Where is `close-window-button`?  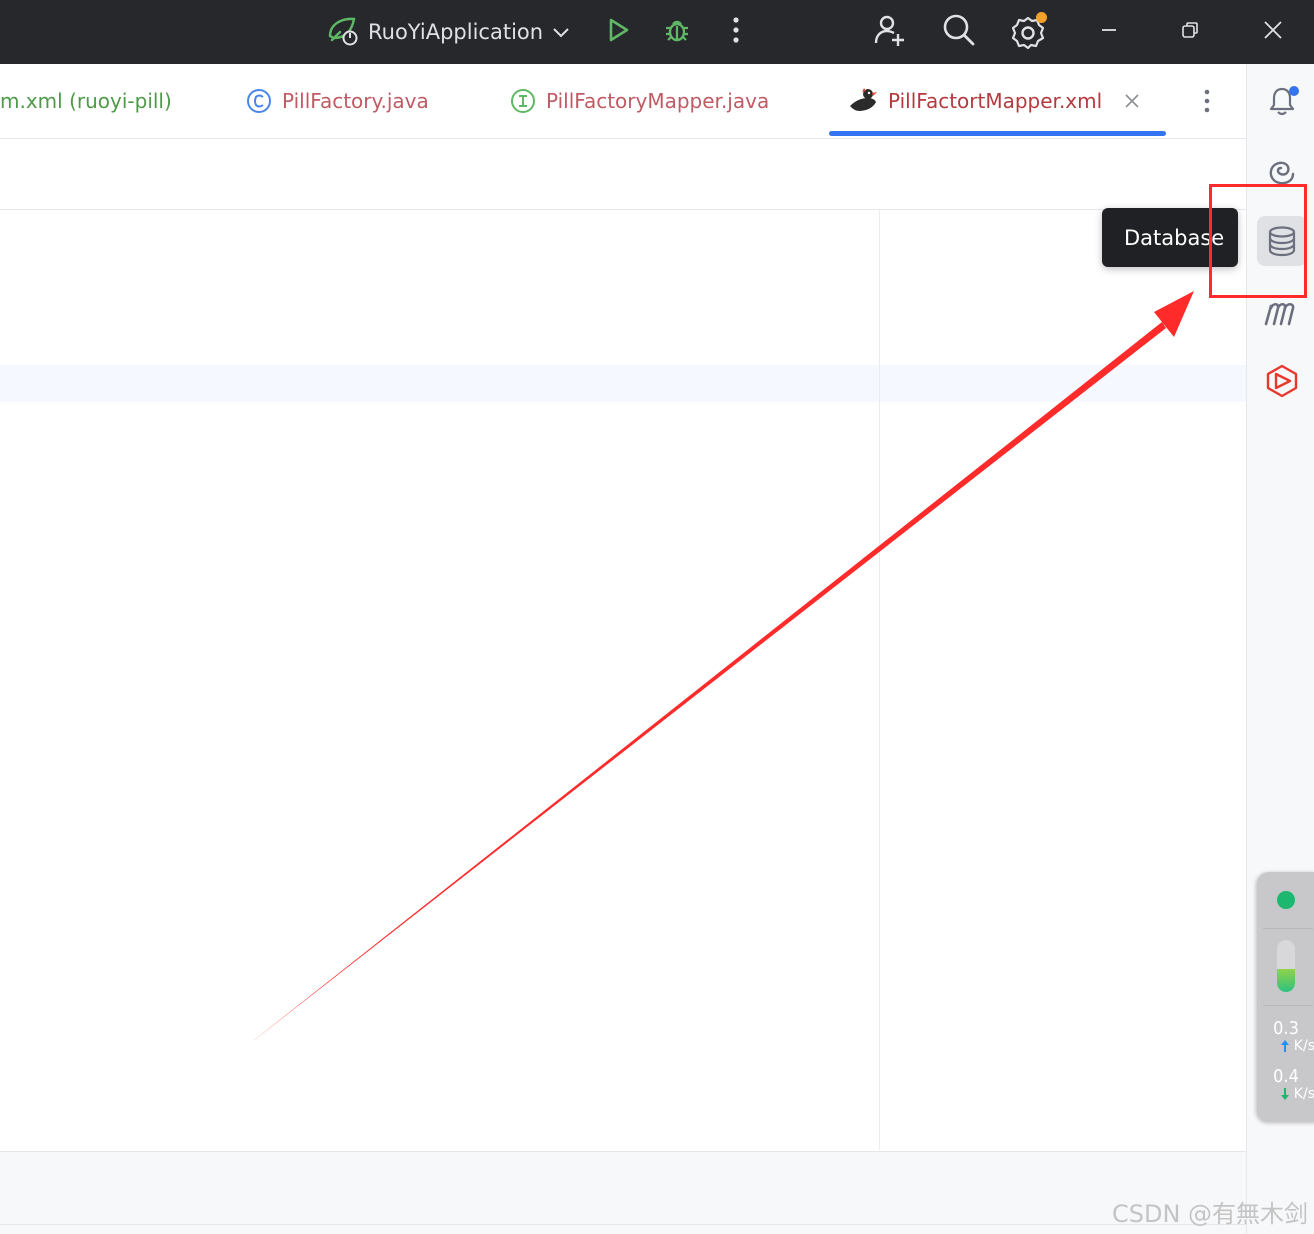 close-window-button is located at coordinates (1273, 32).